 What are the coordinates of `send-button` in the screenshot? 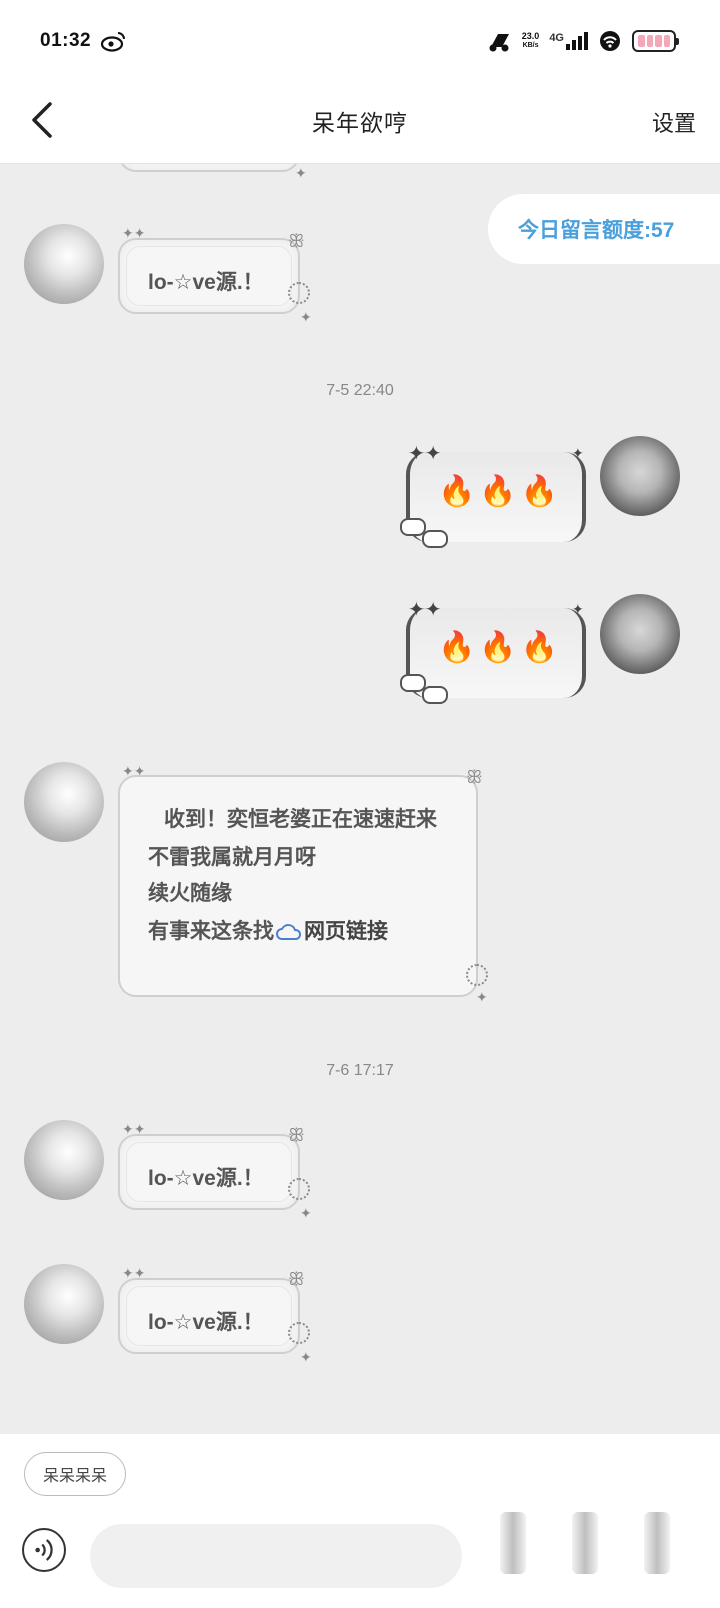 It's located at (657, 1543).